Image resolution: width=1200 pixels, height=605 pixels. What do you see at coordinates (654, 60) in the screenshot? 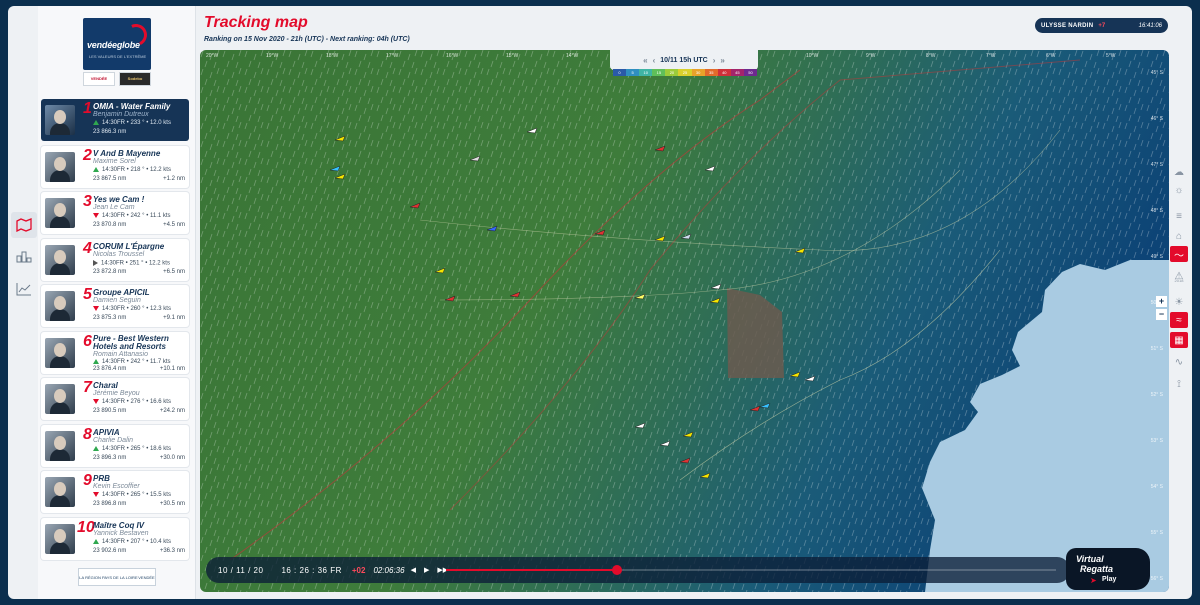
I see `prev-step-button: ‹` at bounding box center [654, 60].